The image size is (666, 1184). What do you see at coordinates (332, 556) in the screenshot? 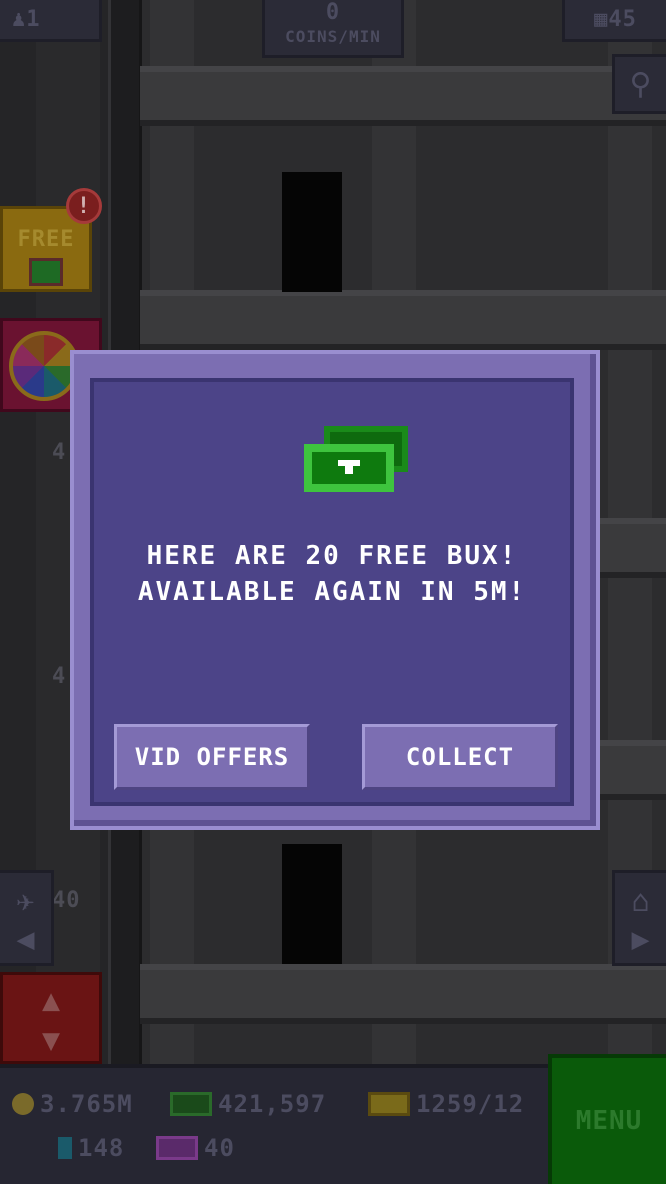
I see `dialog-message-line1: HERE ARE 20 FREE BUX!` at bounding box center [332, 556].